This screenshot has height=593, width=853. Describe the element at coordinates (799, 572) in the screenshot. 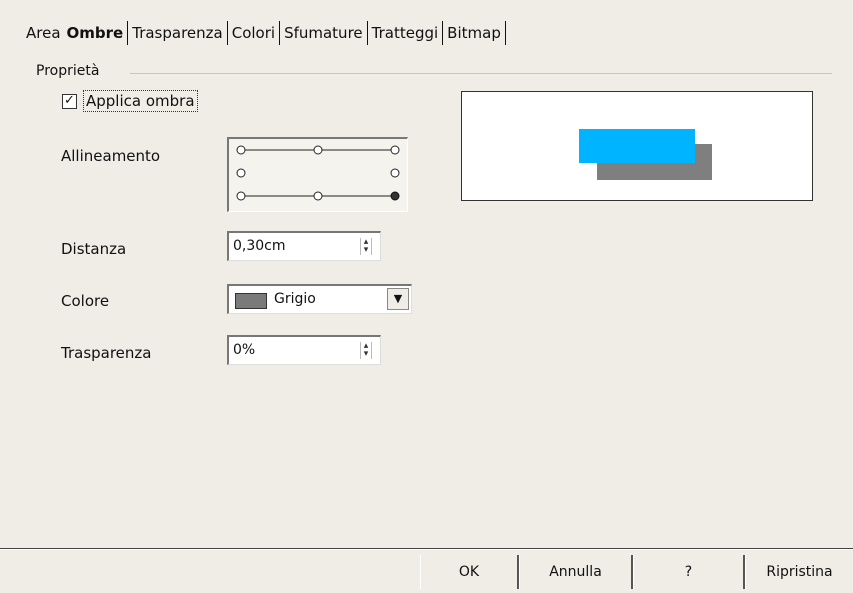

I see `reset-button: Ripristina` at that location.